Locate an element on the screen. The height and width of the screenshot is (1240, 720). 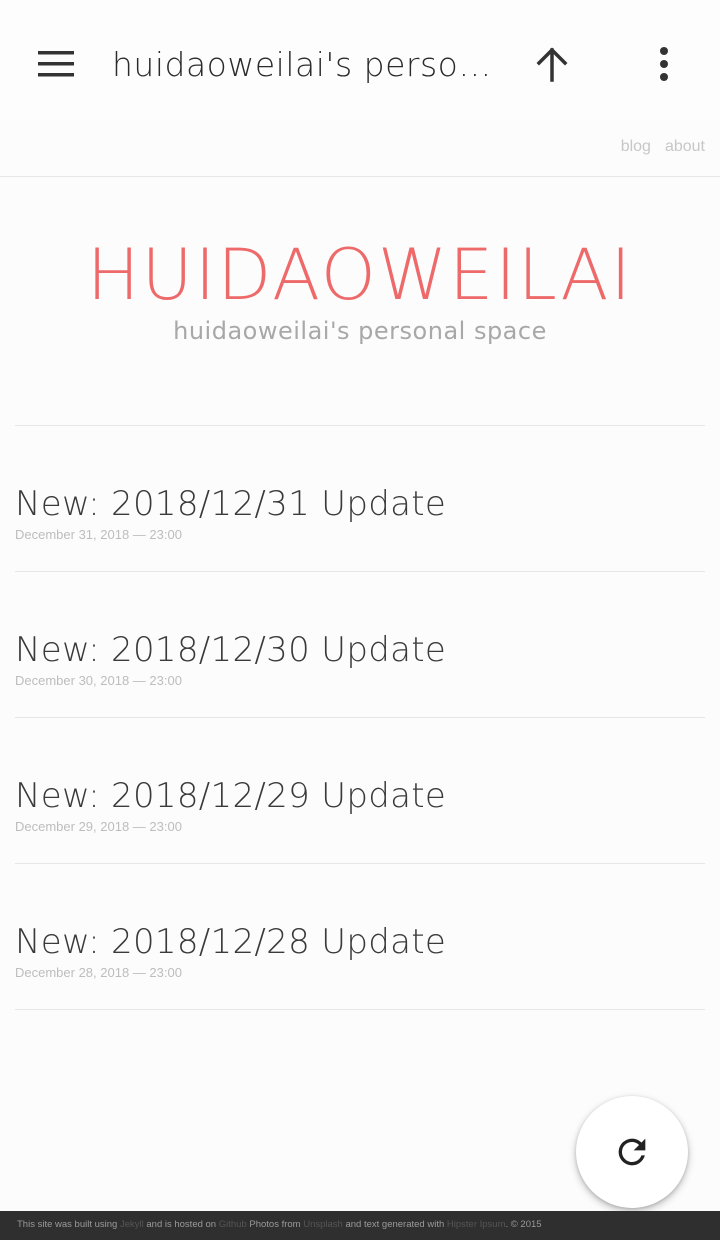
post-title: New: 2018/12/29 Update is located at coordinates (360, 796).